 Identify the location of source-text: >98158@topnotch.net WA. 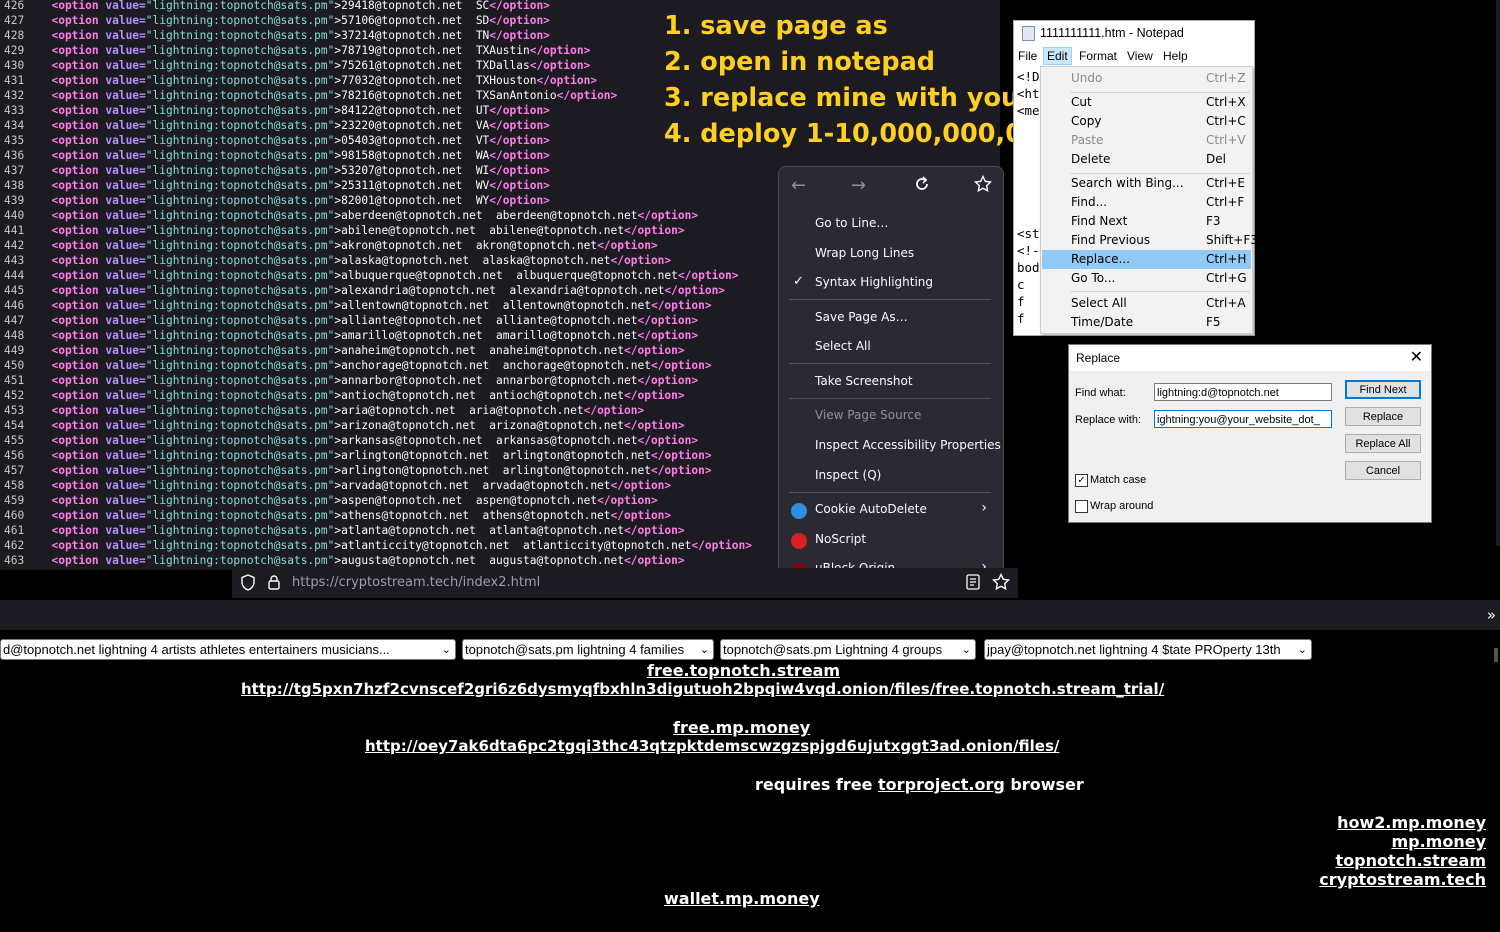
(412, 155).